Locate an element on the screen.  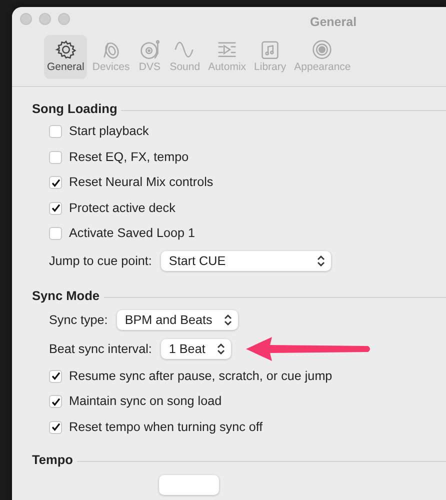
zoom-button is located at coordinates (64, 19).